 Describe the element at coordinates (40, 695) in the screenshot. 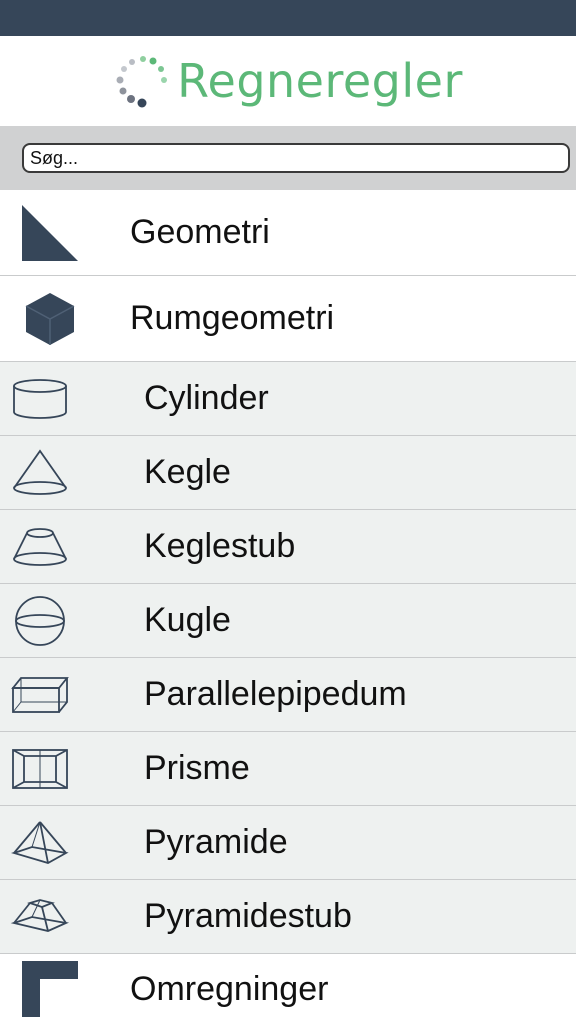

I see `box-icon` at that location.